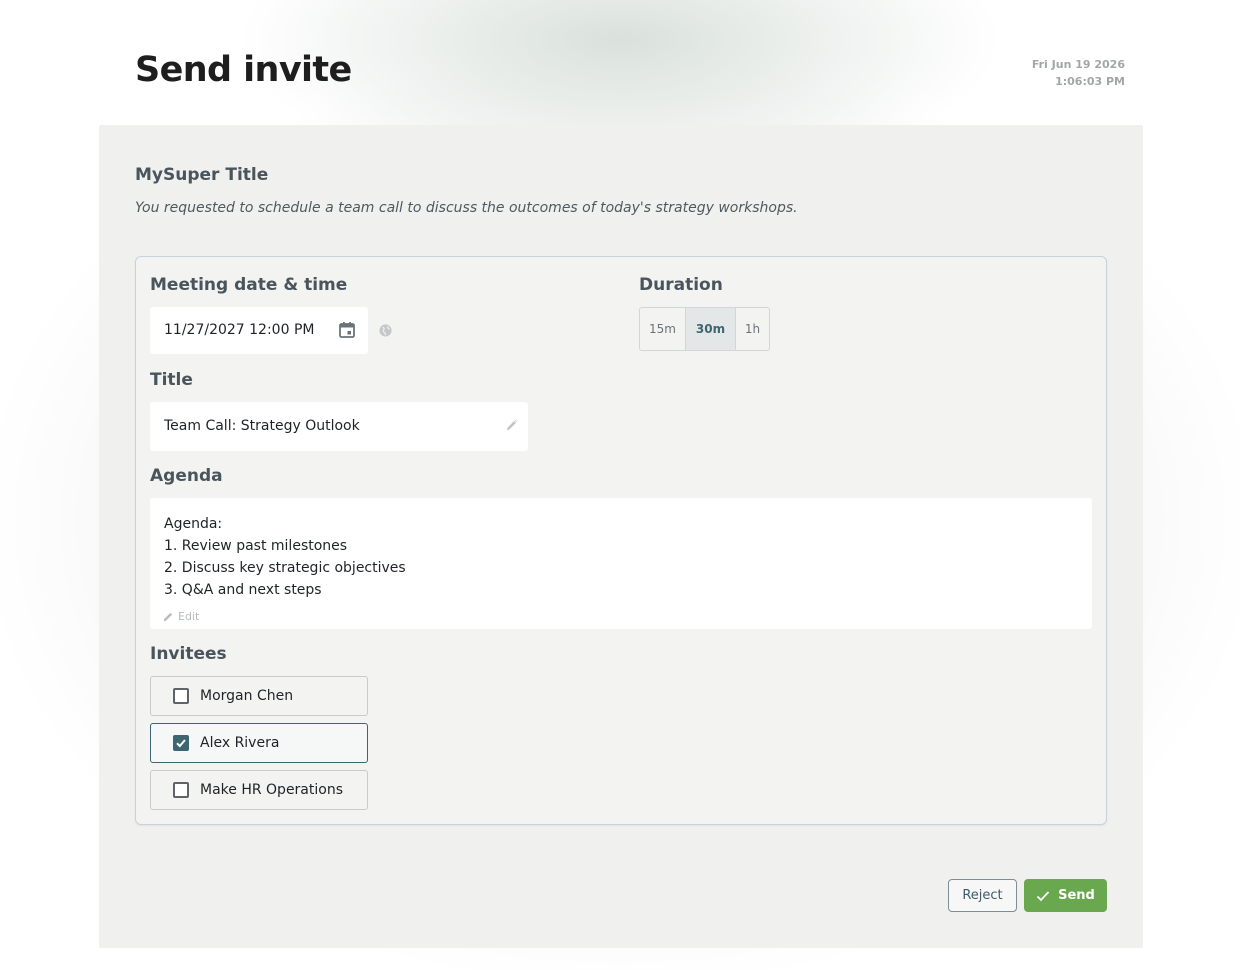 This screenshot has height=970, width=1240. What do you see at coordinates (243, 70) in the screenshot?
I see `page-title: Send invite` at bounding box center [243, 70].